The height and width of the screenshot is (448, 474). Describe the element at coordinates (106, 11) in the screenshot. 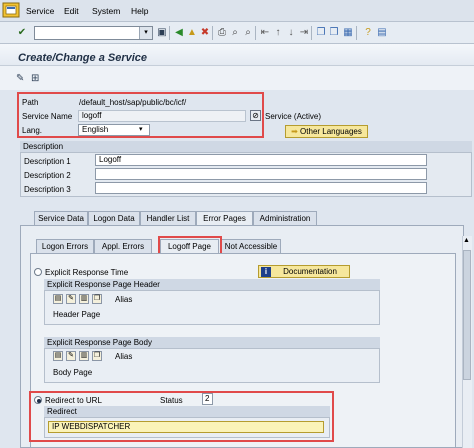

I see `menu-system: System` at that location.